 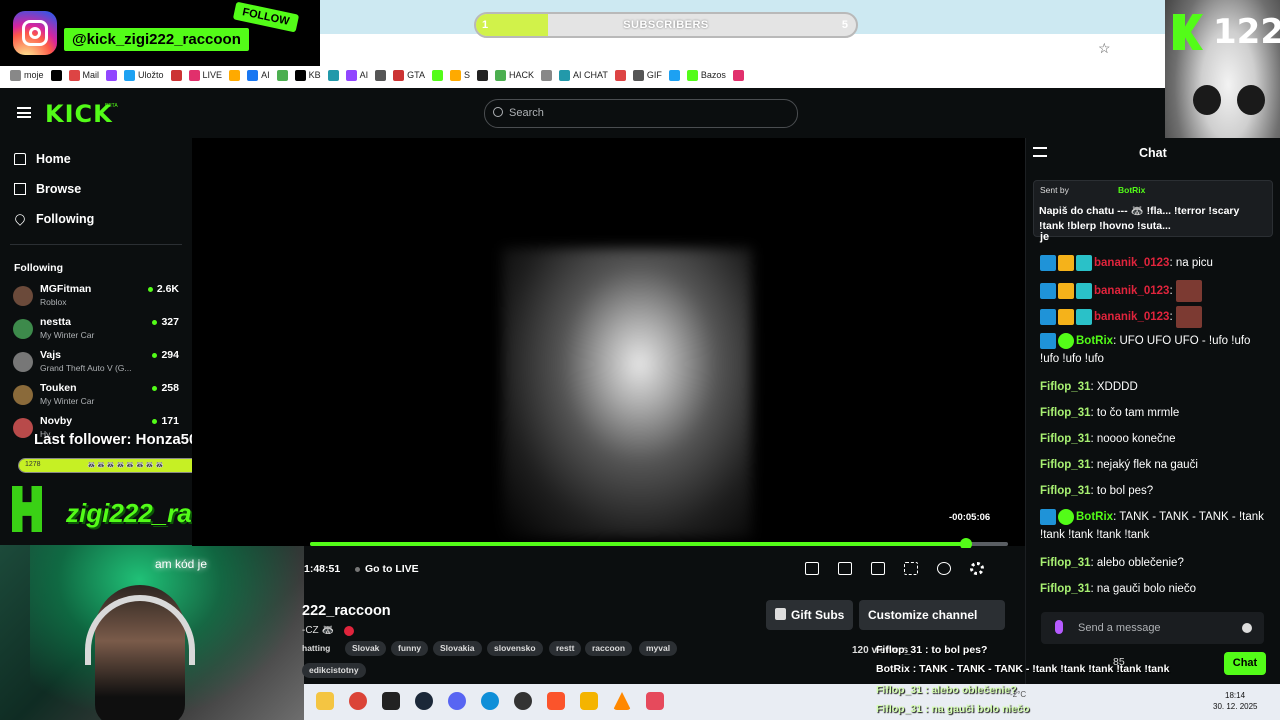 What do you see at coordinates (410, 648) in the screenshot?
I see `channel-tag: funny` at bounding box center [410, 648].